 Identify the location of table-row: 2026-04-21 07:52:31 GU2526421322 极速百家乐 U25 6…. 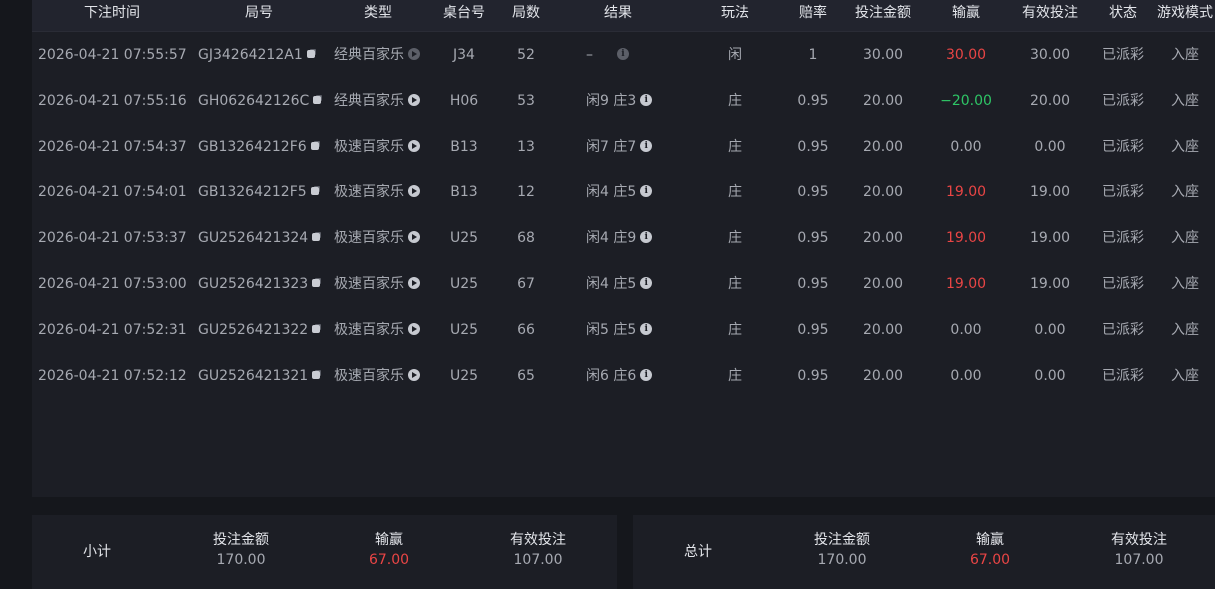
(623, 331).